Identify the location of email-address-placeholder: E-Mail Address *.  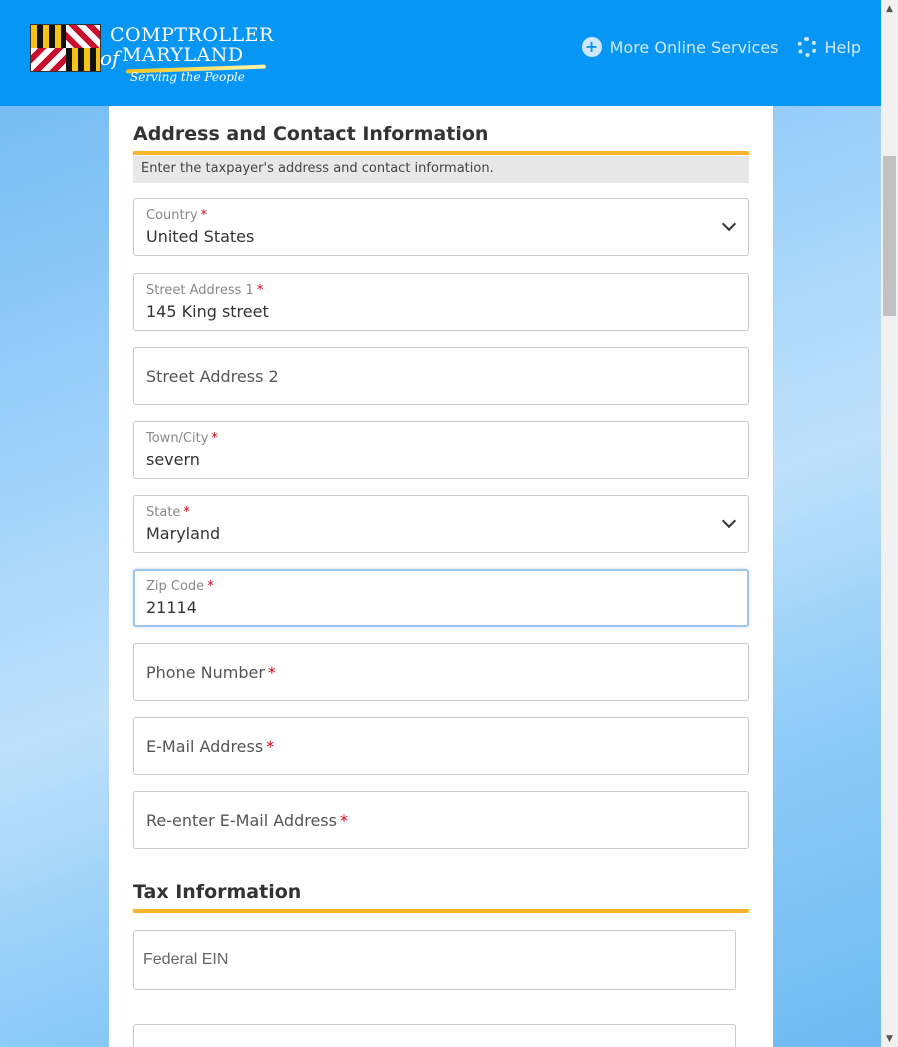
(210, 746).